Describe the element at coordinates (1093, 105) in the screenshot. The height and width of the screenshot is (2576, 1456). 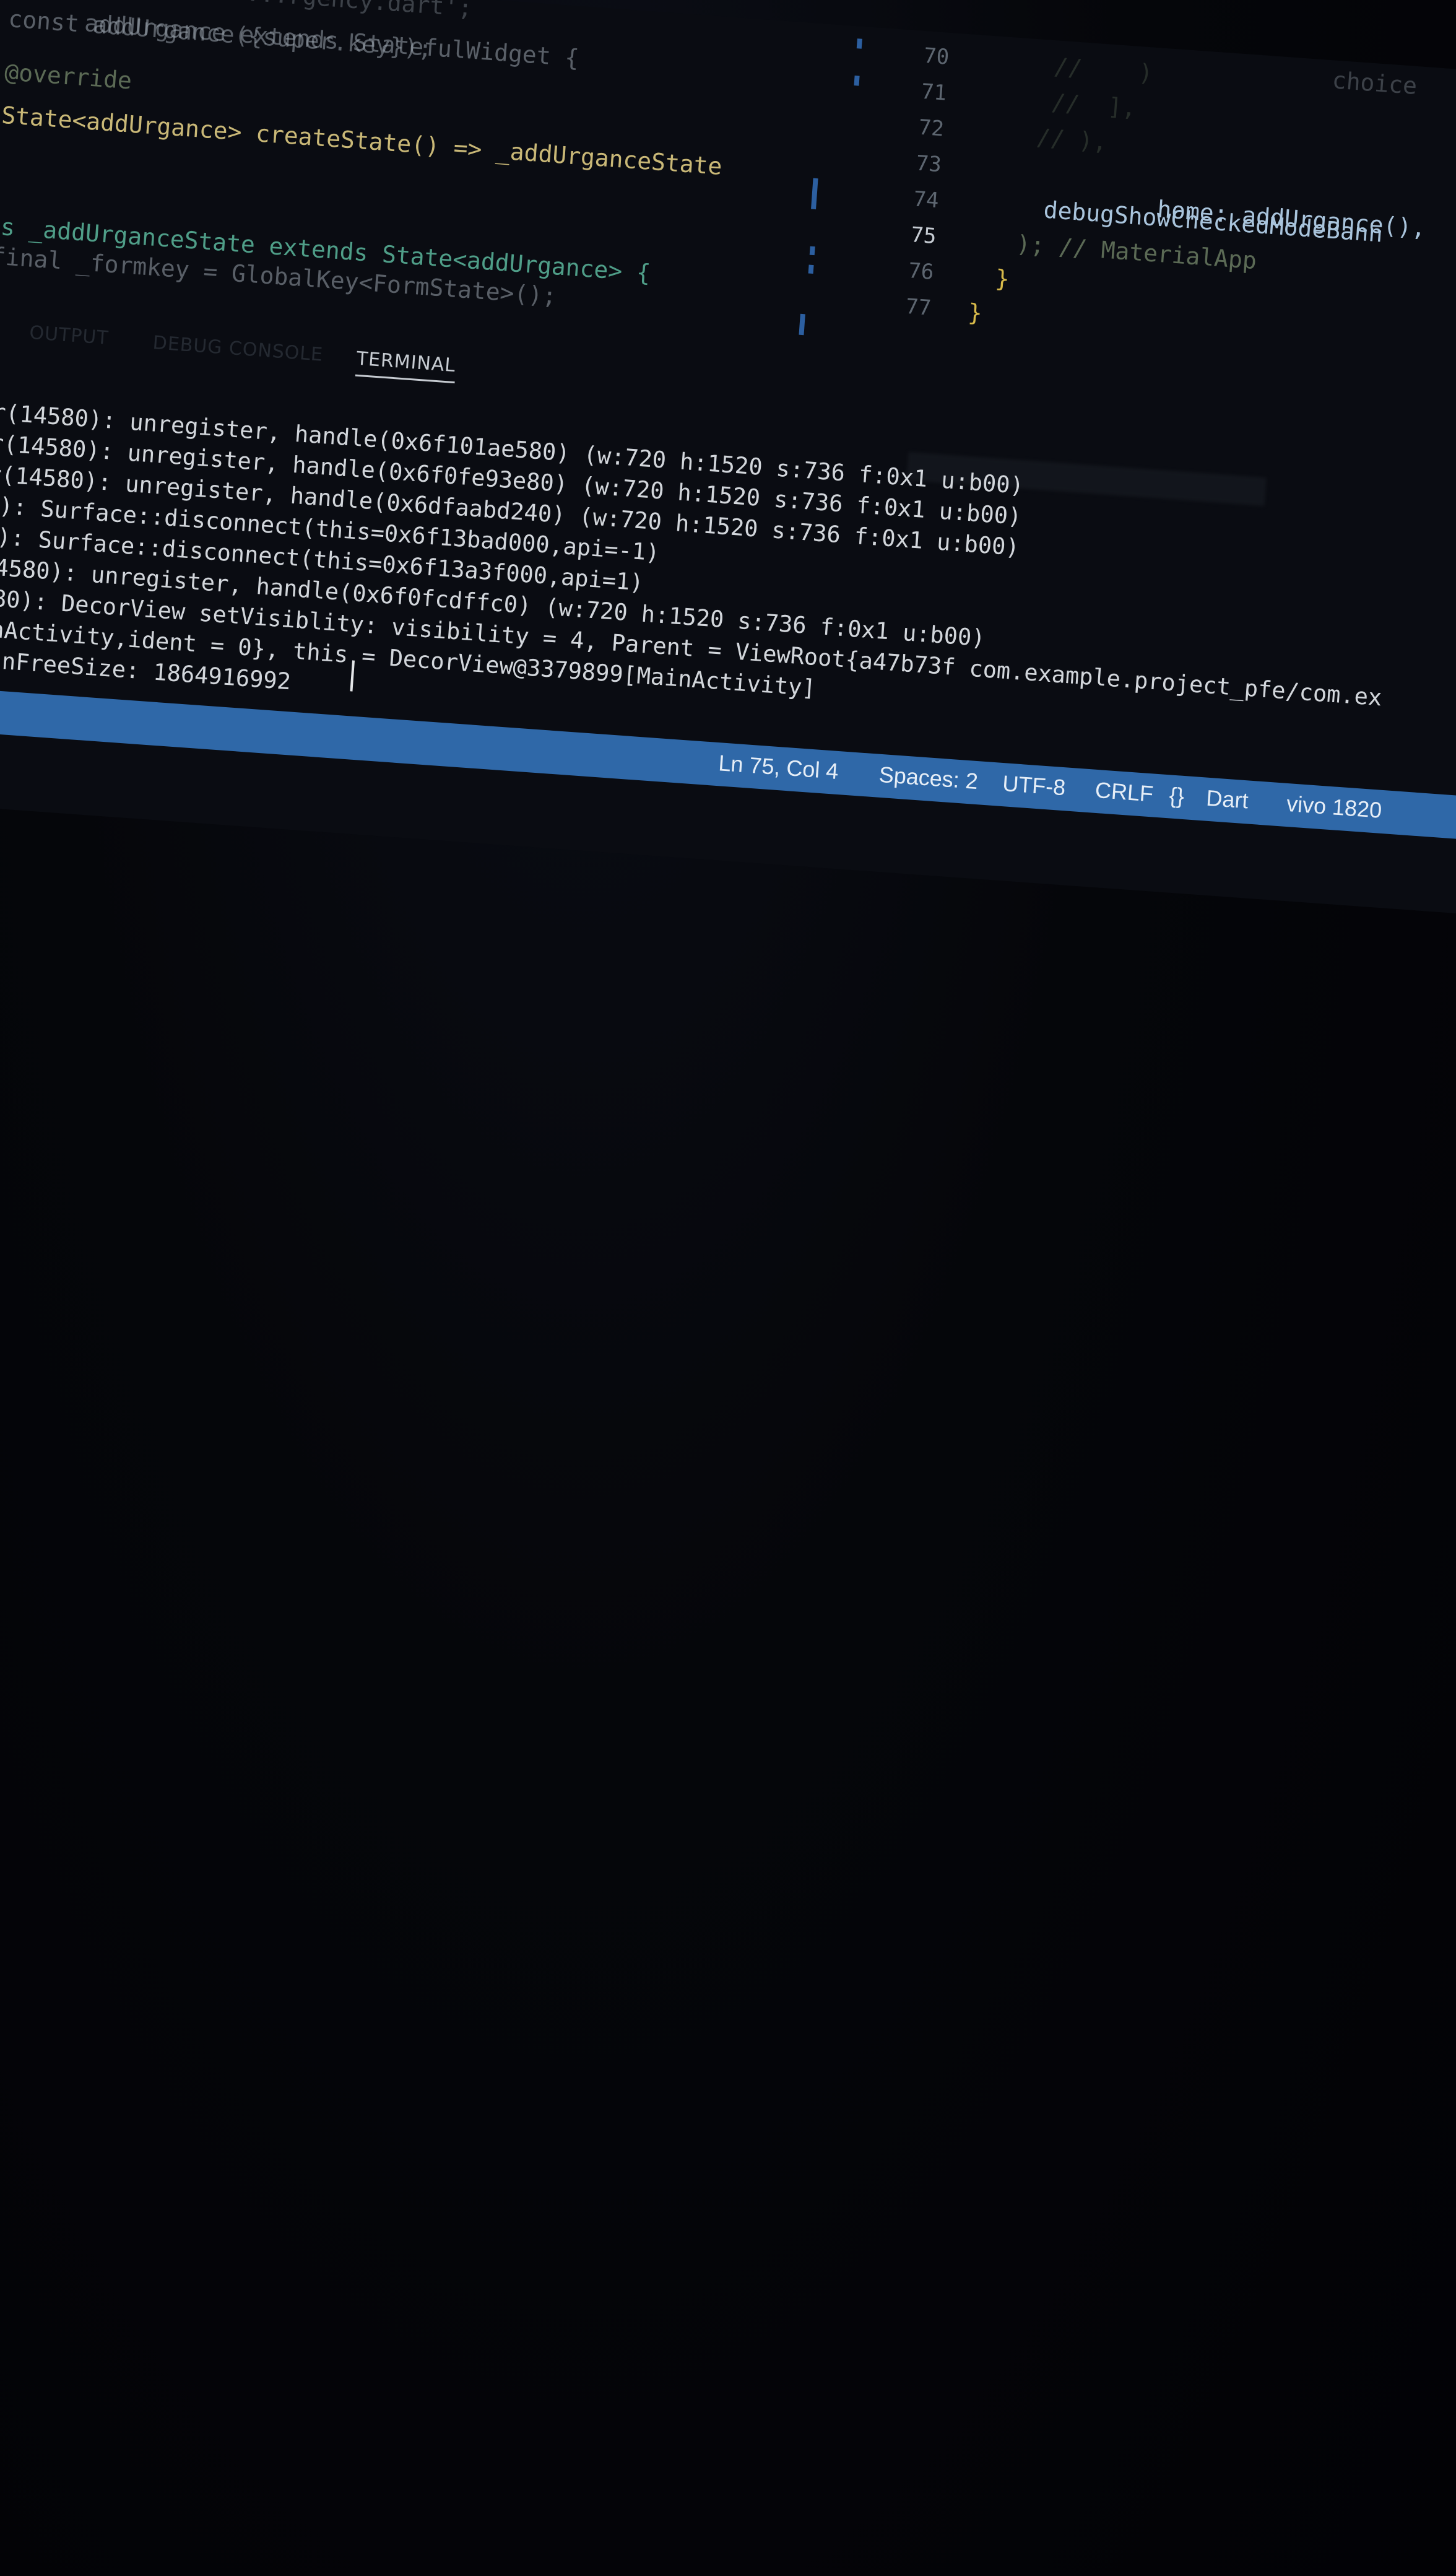
I see `code-line: // ],` at that location.